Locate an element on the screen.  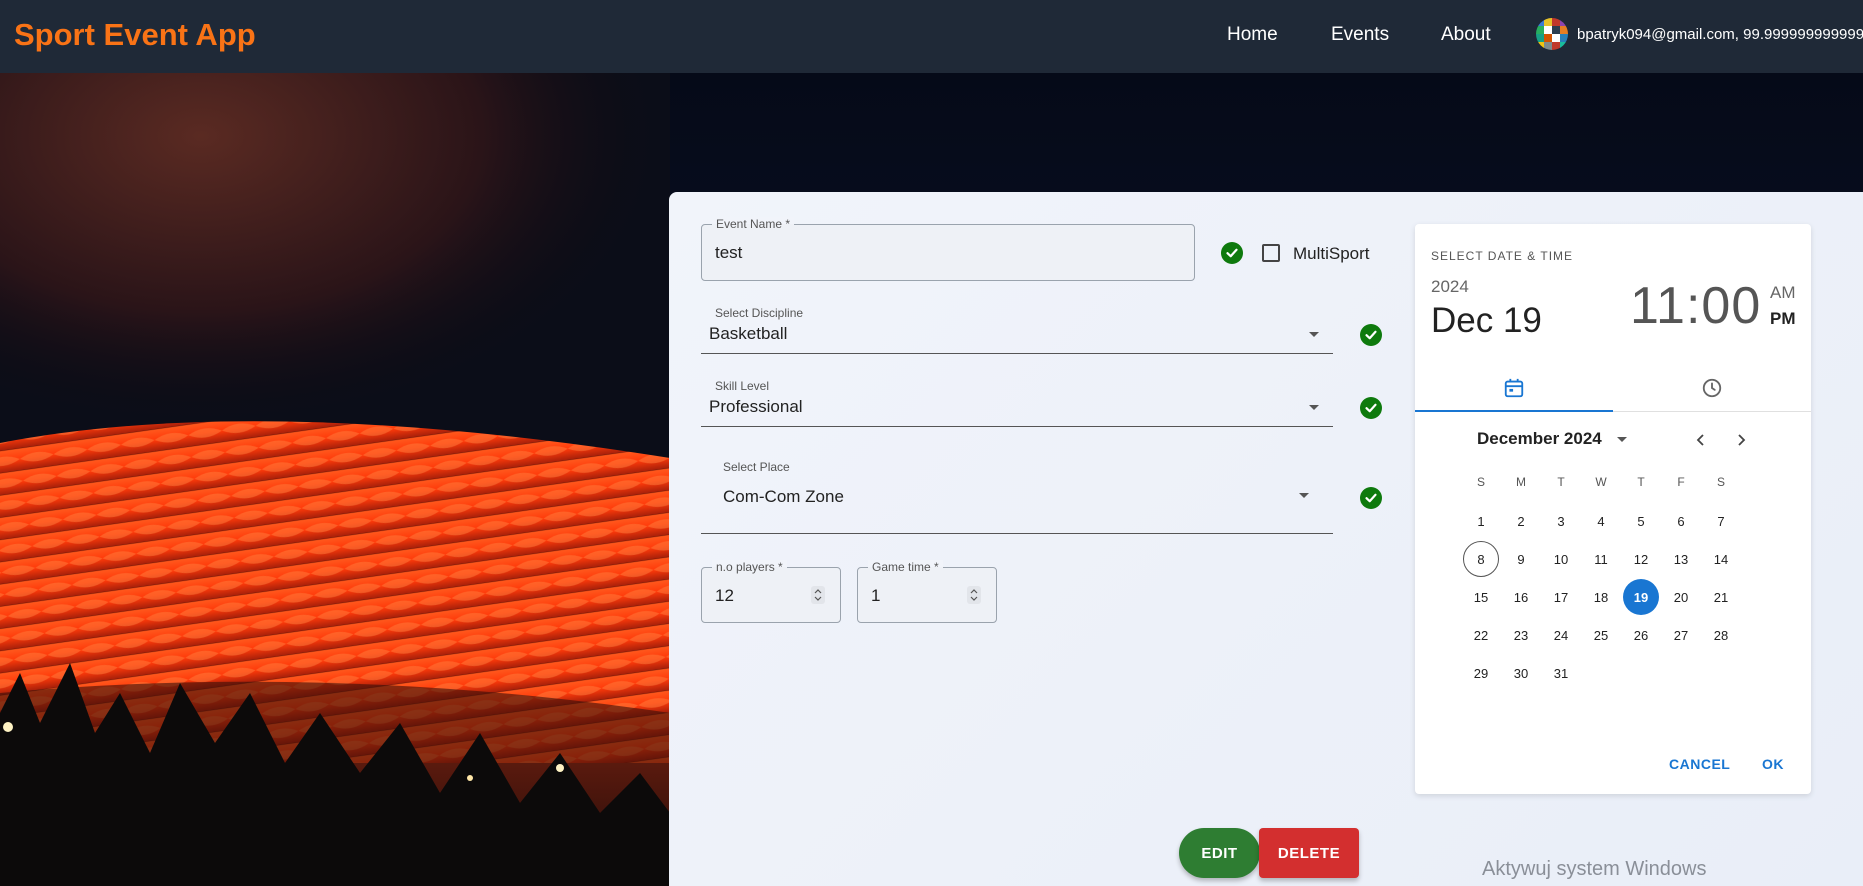
chevron-right-icon is located at coordinates (1742, 440).